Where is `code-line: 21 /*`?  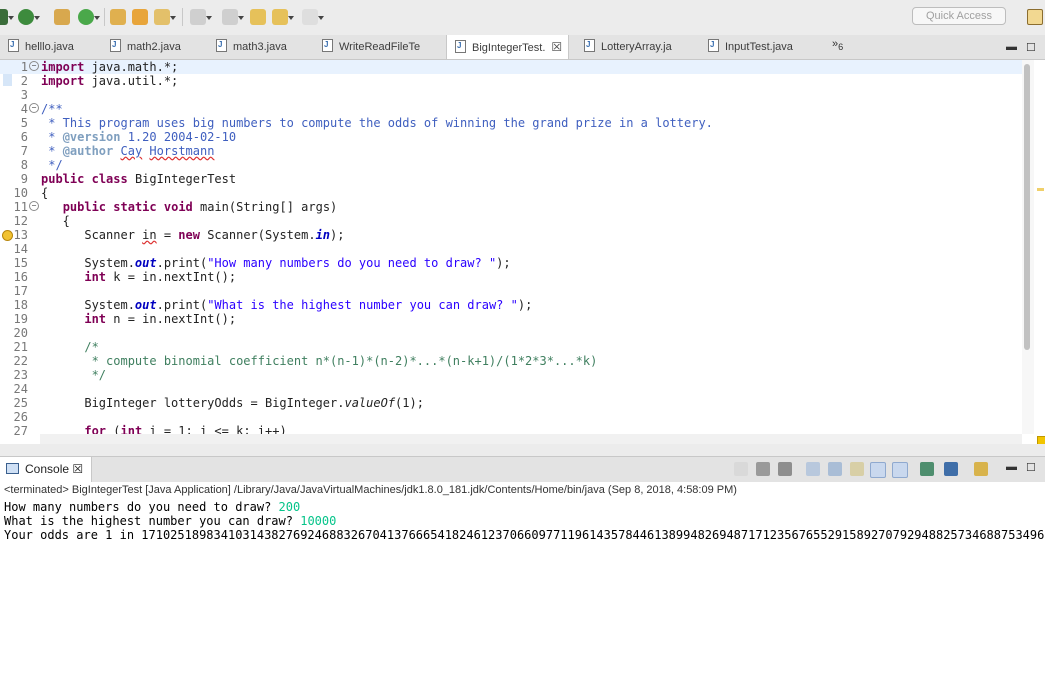
code-line: 21 /* is located at coordinates (56, 347).